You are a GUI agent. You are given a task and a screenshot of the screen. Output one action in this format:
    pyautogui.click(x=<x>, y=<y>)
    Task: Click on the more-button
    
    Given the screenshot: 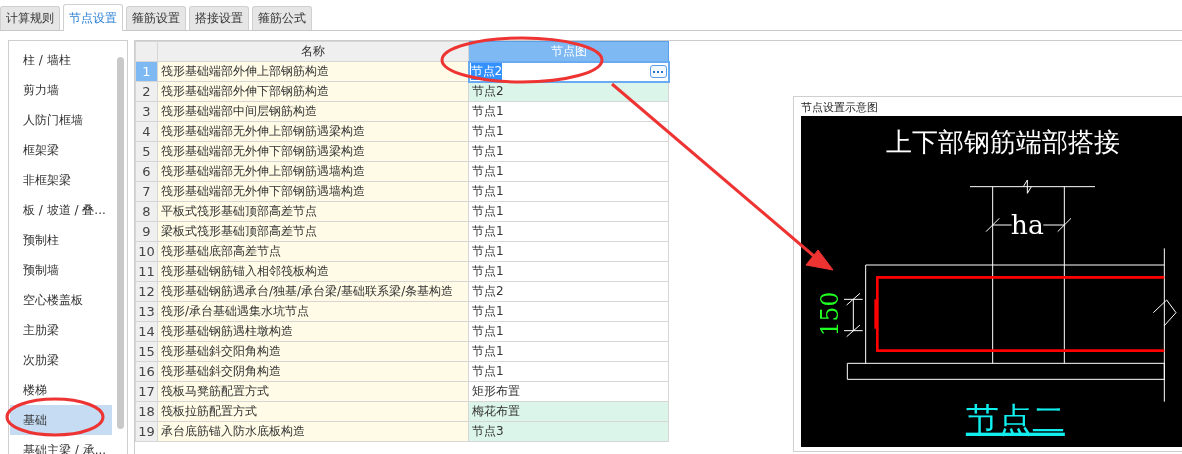 What is the action you would take?
    pyautogui.click(x=658, y=71)
    